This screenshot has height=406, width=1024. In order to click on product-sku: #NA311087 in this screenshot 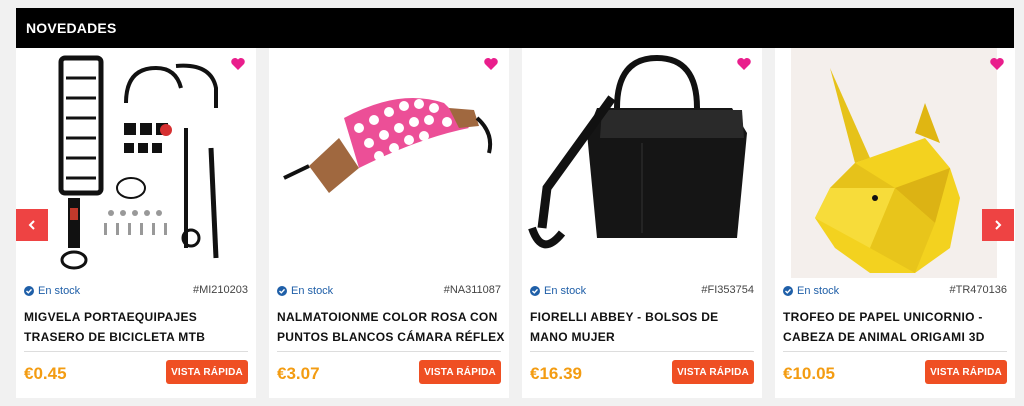, I will do `click(472, 290)`.